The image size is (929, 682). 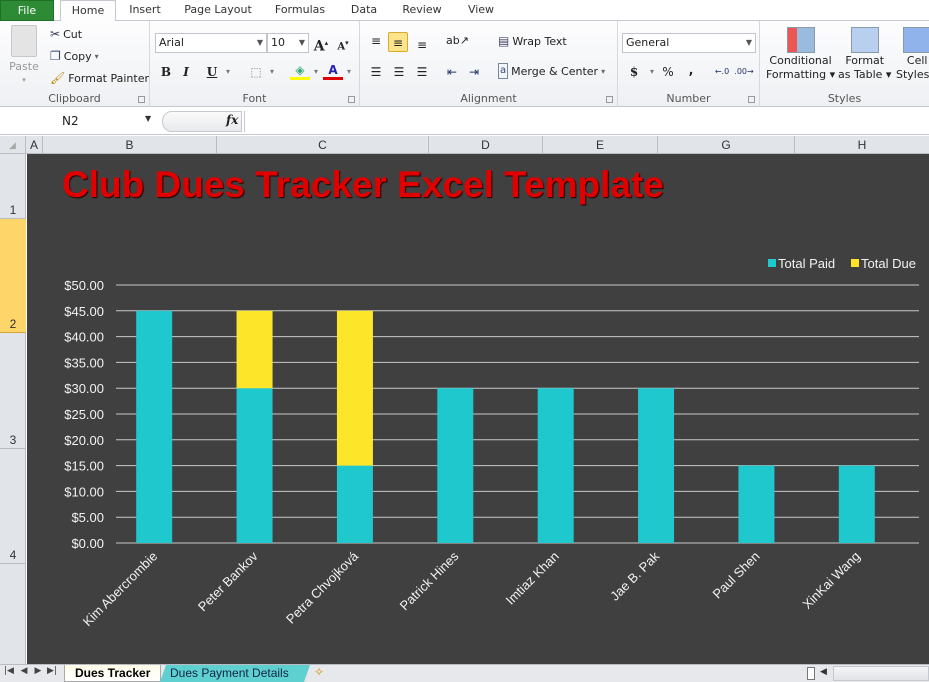 What do you see at coordinates (343, 43) in the screenshot?
I see `shrink-font-icon: A▾` at bounding box center [343, 43].